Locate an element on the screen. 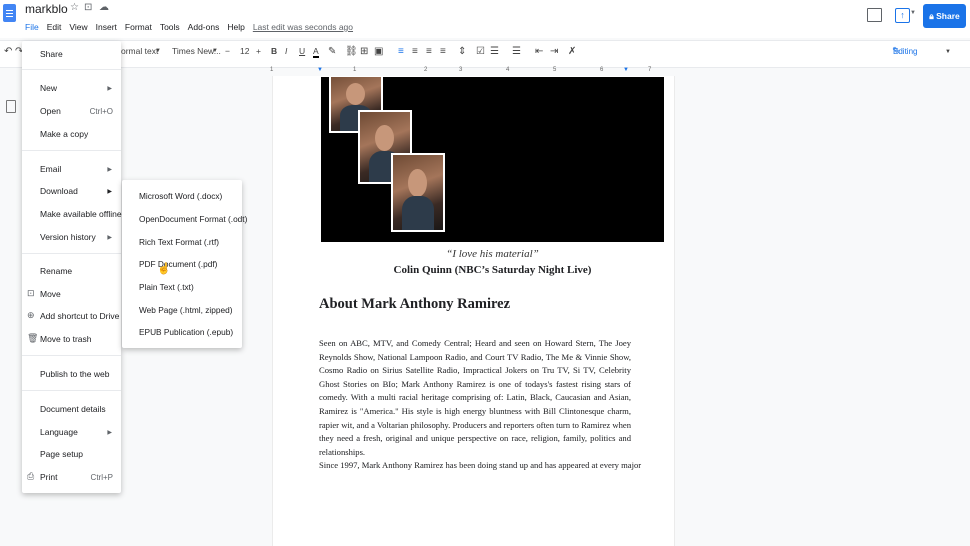 The height and width of the screenshot is (546, 970). menu-item-move-to-trash: Move to trash is located at coordinates (66, 339).